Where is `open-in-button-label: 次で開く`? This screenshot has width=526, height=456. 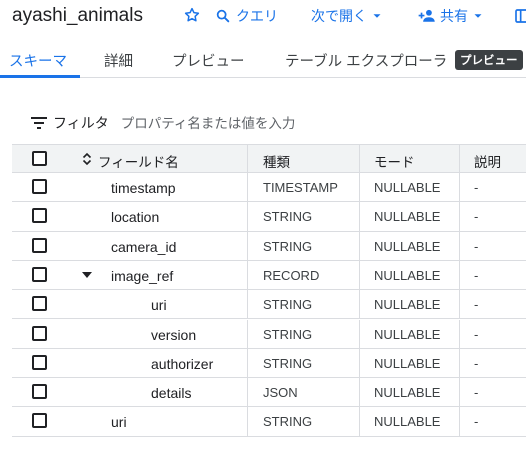 open-in-button-label: 次で開く is located at coordinates (339, 16).